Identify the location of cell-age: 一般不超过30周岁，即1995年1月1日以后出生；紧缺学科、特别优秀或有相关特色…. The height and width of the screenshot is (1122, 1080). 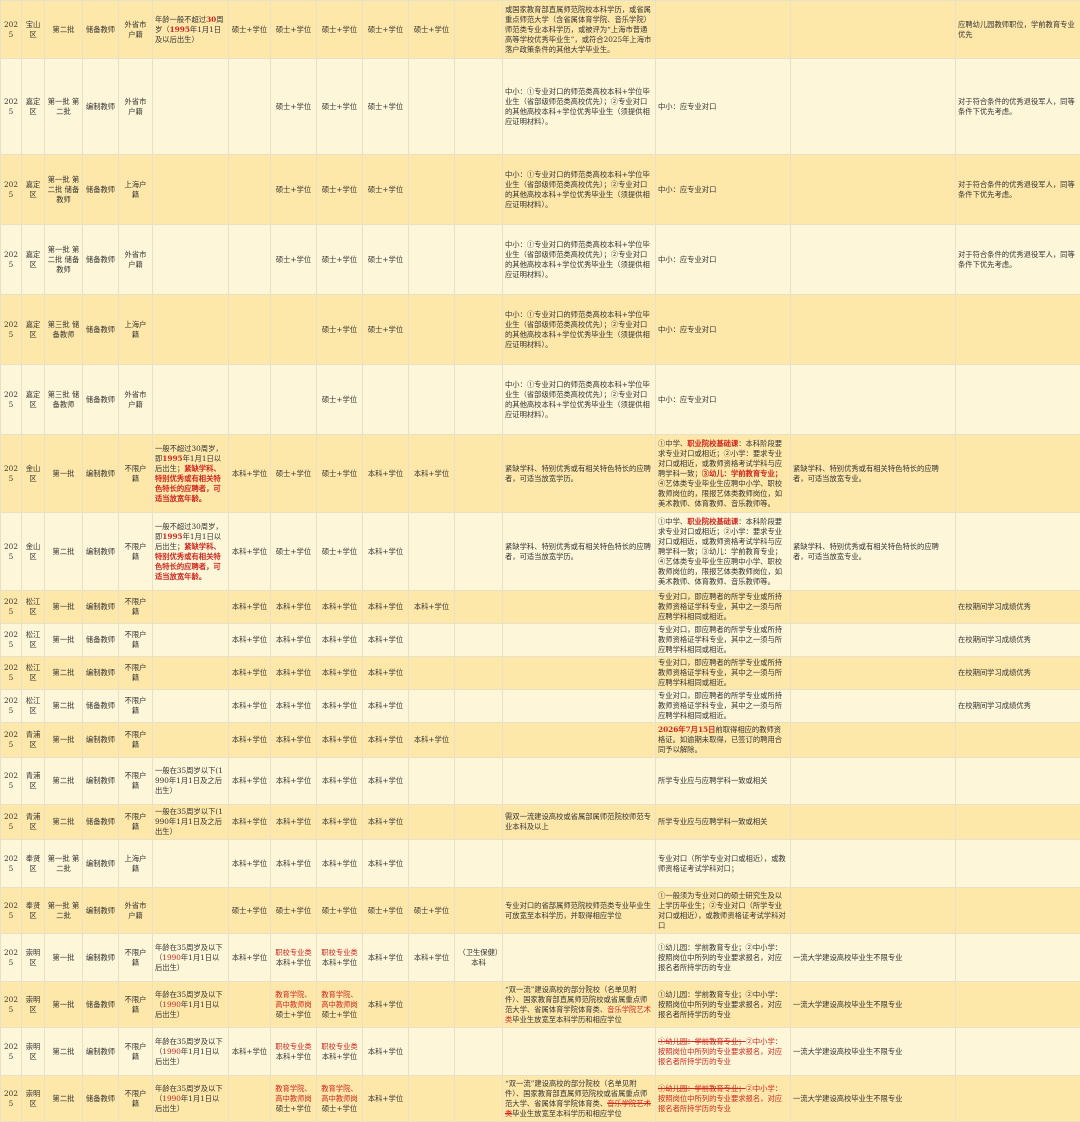
(191, 474).